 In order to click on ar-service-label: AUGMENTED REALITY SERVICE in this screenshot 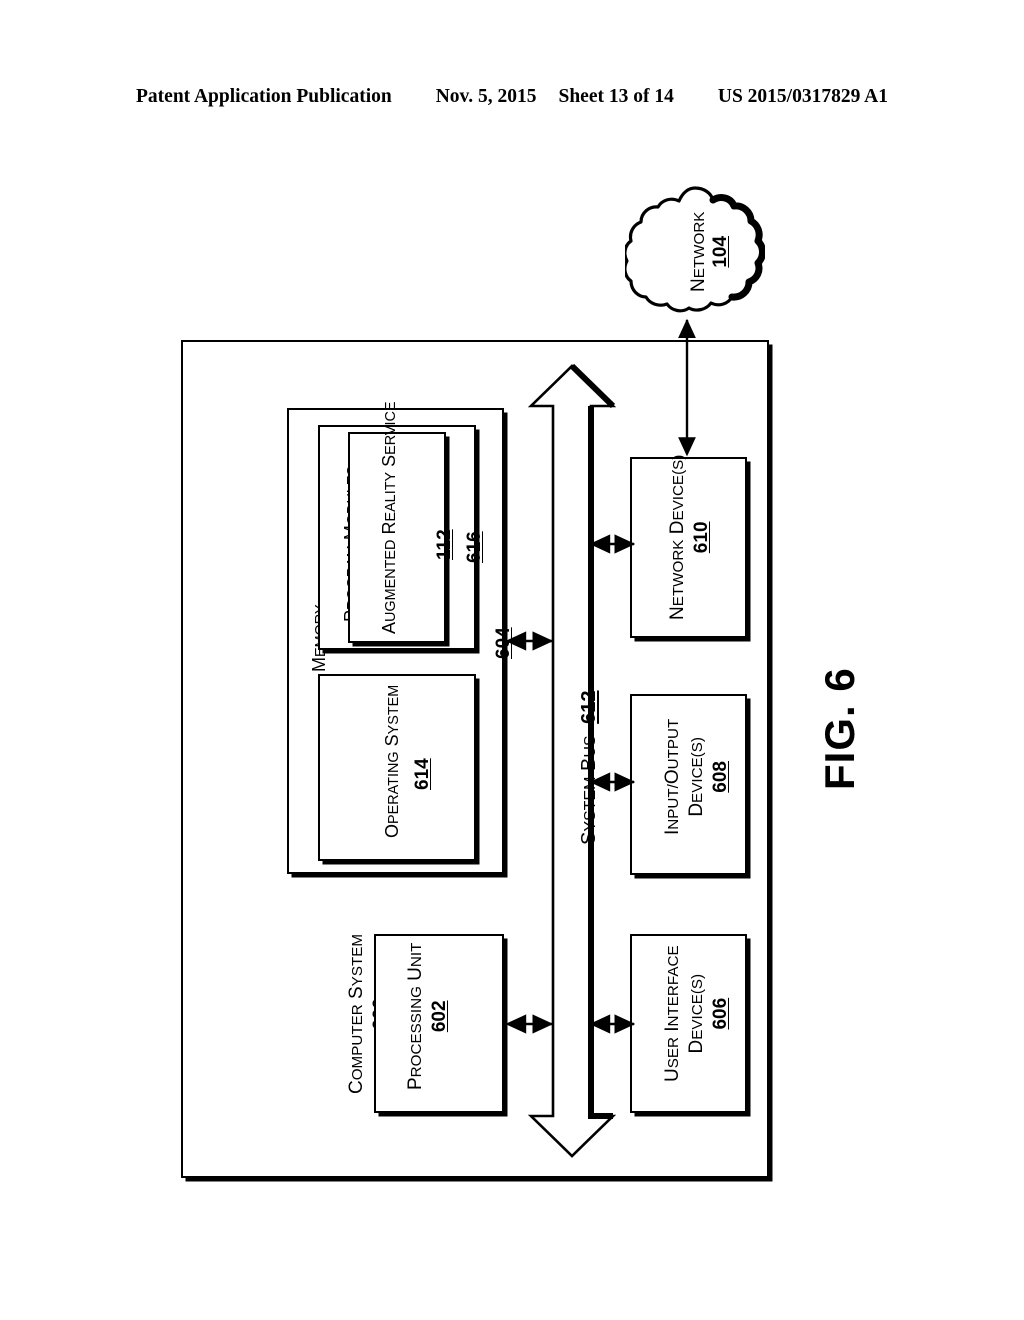, I will do `click(389, 517)`.